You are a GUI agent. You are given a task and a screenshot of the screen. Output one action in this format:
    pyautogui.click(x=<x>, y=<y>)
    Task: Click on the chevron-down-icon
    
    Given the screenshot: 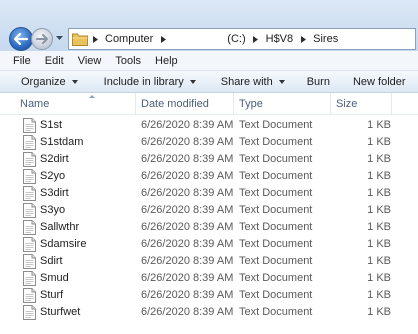 What is the action you would take?
    pyautogui.click(x=59, y=38)
    